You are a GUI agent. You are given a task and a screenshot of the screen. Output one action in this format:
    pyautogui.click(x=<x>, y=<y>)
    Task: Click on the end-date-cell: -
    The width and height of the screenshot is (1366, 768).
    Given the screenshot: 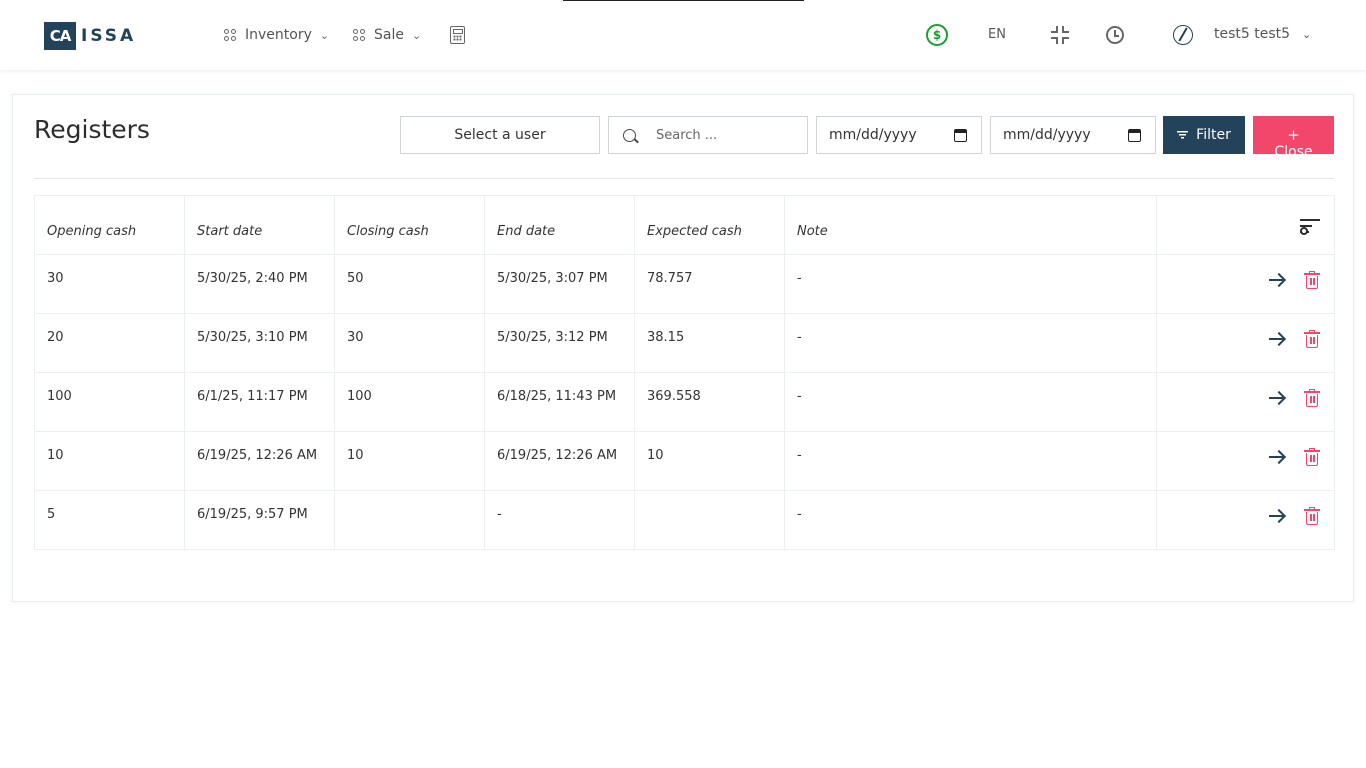 What is the action you would take?
    pyautogui.click(x=559, y=520)
    